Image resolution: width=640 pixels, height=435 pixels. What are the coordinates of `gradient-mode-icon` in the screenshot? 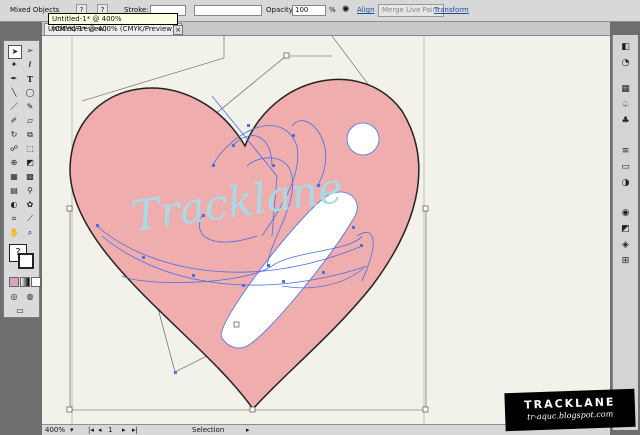 It's located at (25, 282).